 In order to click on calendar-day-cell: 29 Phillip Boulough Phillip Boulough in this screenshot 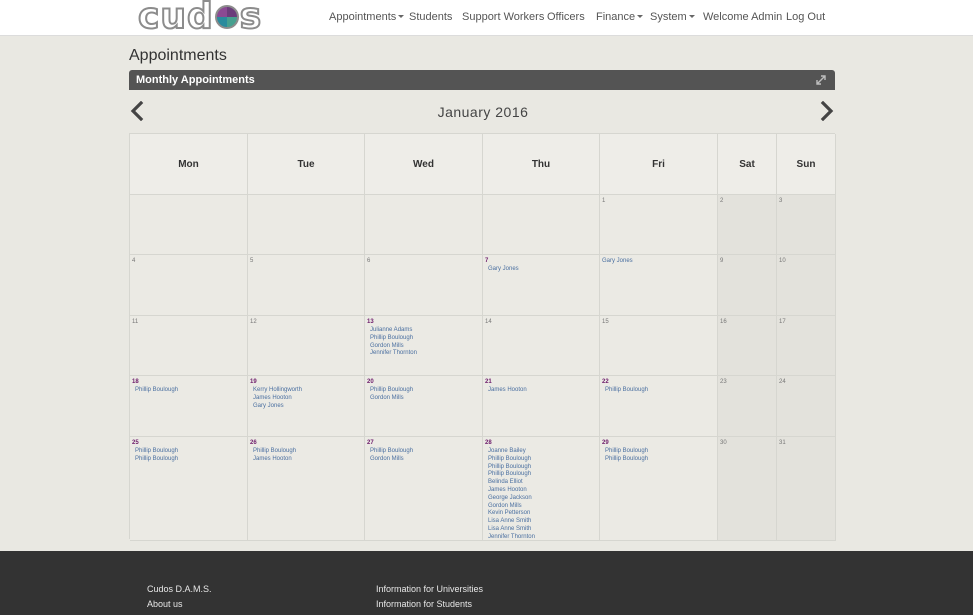, I will do `click(659, 489)`.